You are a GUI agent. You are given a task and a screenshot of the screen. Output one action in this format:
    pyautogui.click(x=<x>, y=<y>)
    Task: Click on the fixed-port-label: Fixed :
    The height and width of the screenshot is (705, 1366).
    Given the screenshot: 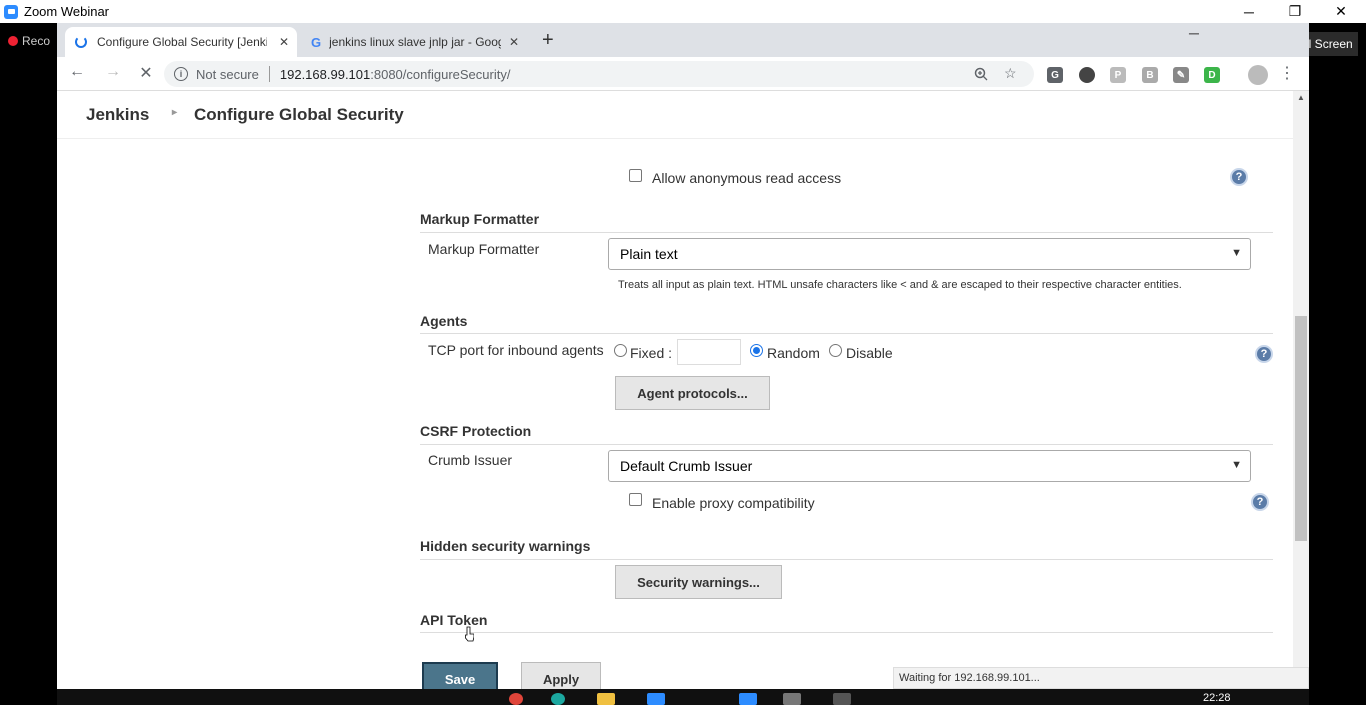 What is the action you would take?
    pyautogui.click(x=651, y=353)
    